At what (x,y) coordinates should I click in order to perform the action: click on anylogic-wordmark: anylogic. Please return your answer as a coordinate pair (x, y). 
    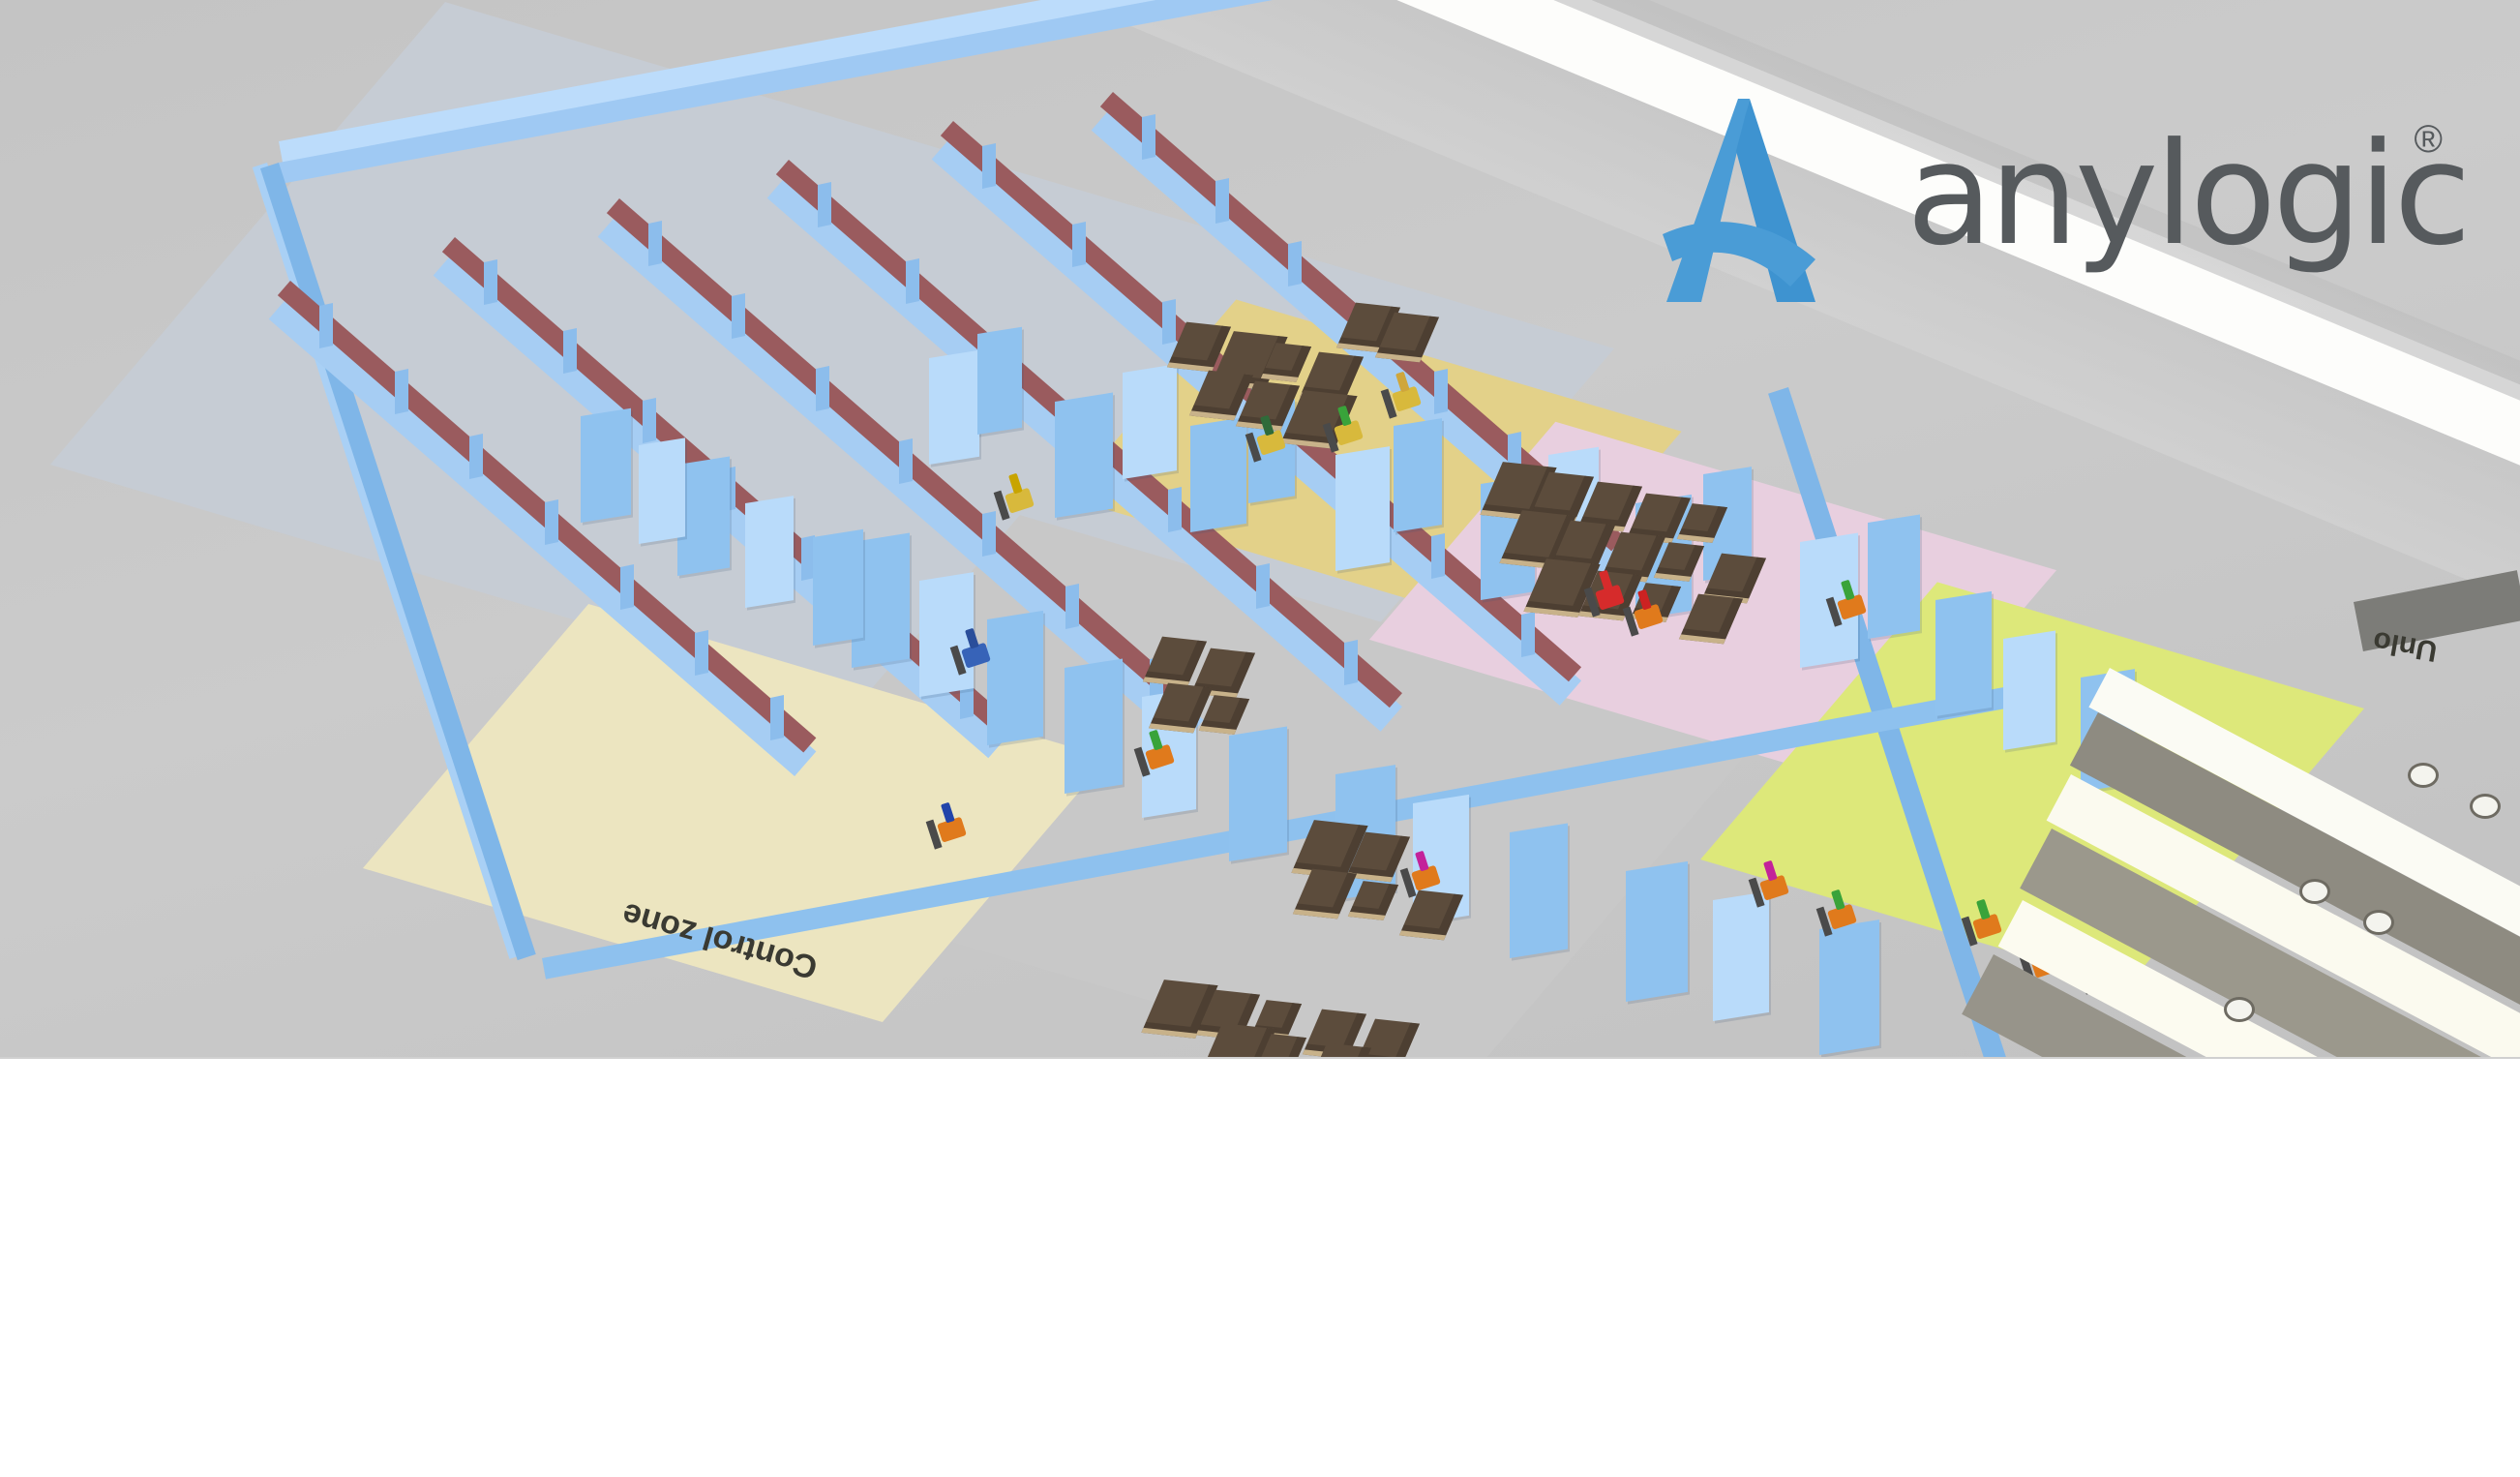
    Looking at the image, I should click on (2189, 194).